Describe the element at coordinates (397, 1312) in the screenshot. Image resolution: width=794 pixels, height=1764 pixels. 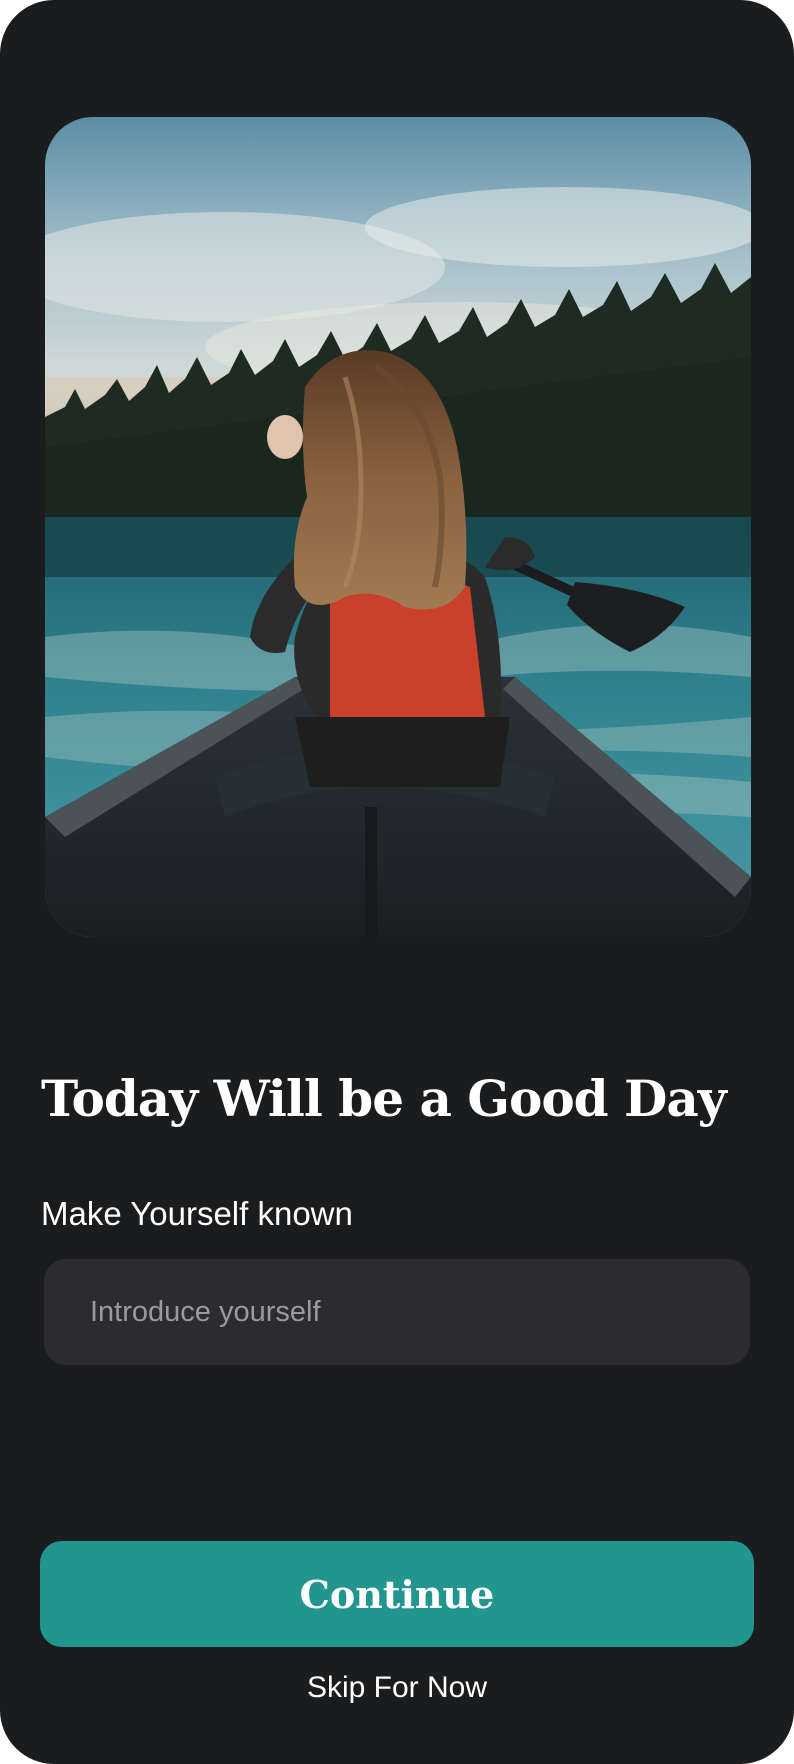
I see `introduce-yourself-input` at that location.